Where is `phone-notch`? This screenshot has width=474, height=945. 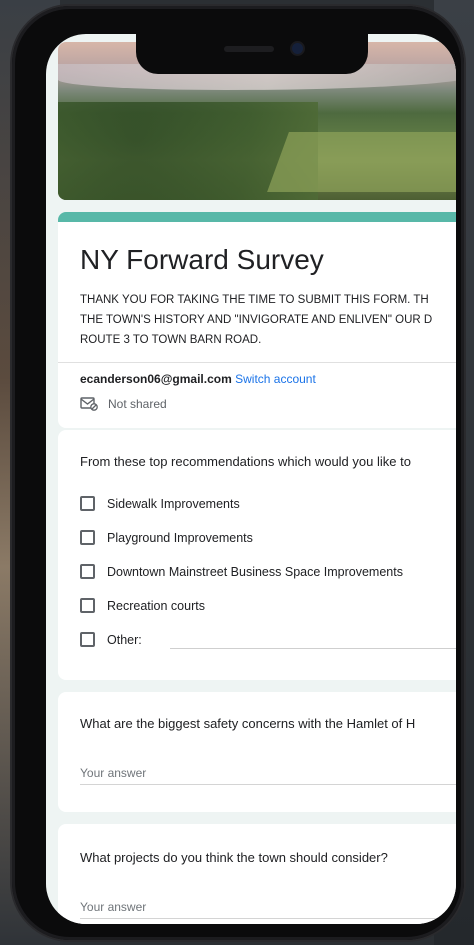
phone-notch is located at coordinates (252, 54).